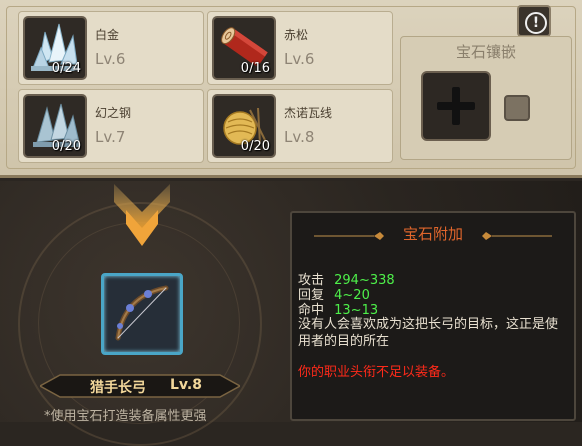 This screenshot has width=582, height=446. What do you see at coordinates (111, 48) in the screenshot?
I see `material-card-platinum: 0/24 白金 Lv.6` at bounding box center [111, 48].